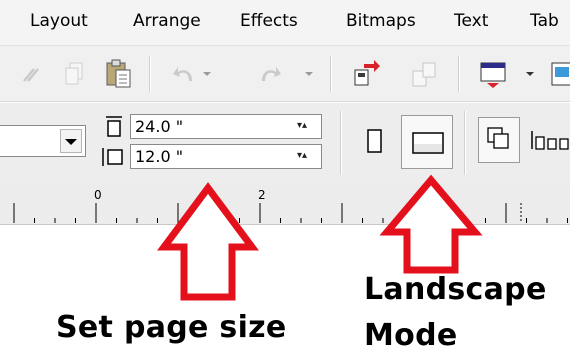  I want to click on set-page-size-arrow, so click(208, 241).